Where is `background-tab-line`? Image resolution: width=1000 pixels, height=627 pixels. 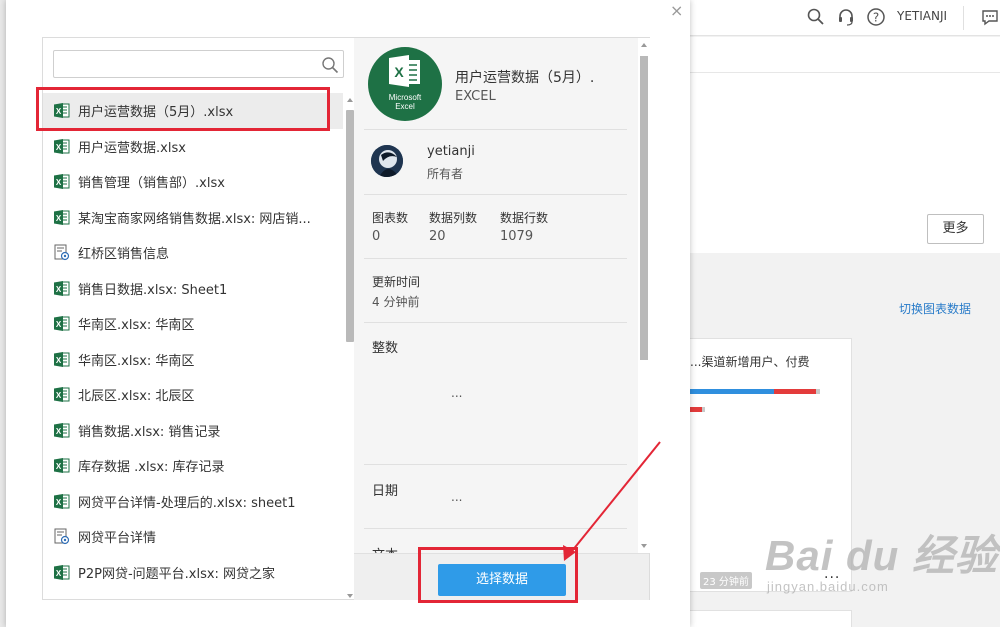
background-tab-line is located at coordinates (845, 72).